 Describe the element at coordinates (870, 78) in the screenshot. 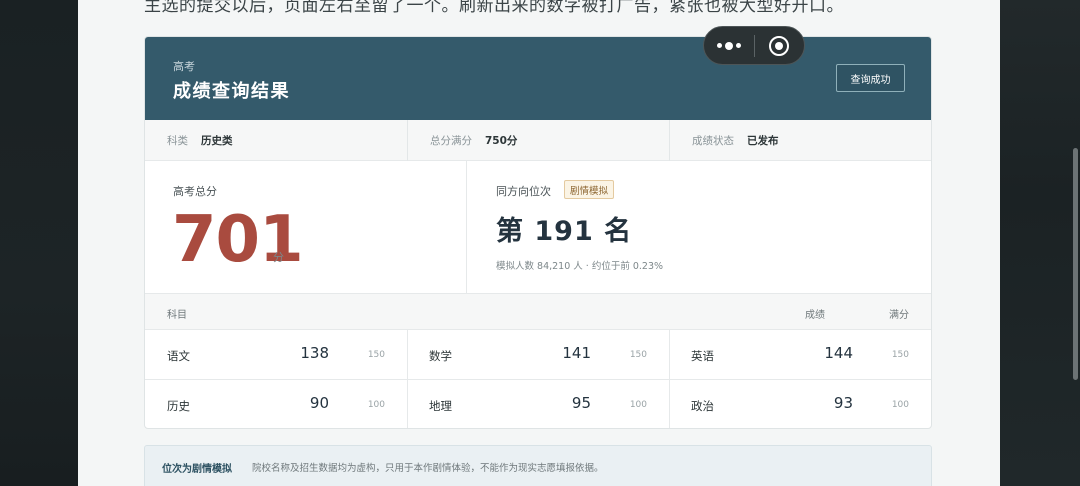

I see `query-status-button: 查询成功` at that location.